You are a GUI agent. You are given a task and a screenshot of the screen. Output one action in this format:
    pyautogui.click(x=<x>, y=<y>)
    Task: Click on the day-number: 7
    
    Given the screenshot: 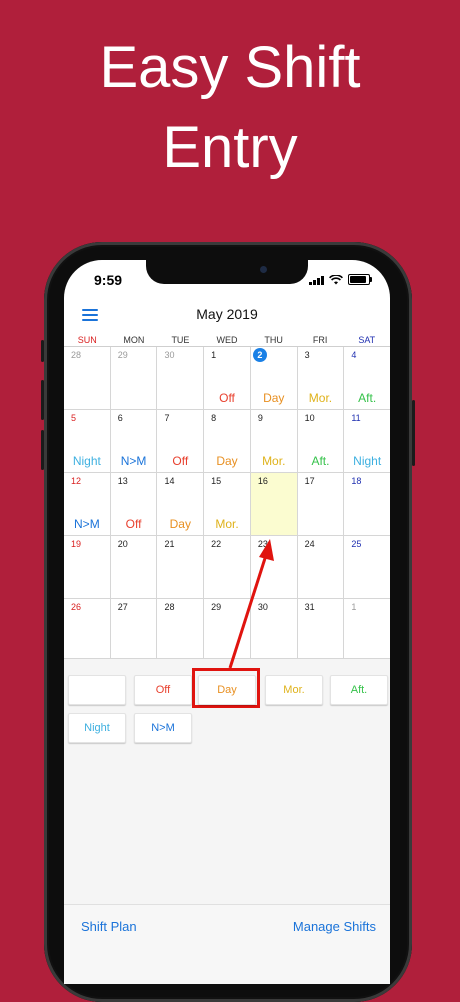 What is the action you would take?
    pyautogui.click(x=167, y=418)
    